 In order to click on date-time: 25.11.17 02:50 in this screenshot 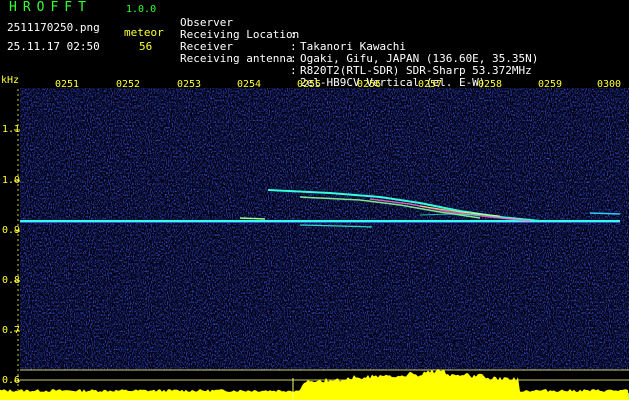, I will do `click(53, 46)`.